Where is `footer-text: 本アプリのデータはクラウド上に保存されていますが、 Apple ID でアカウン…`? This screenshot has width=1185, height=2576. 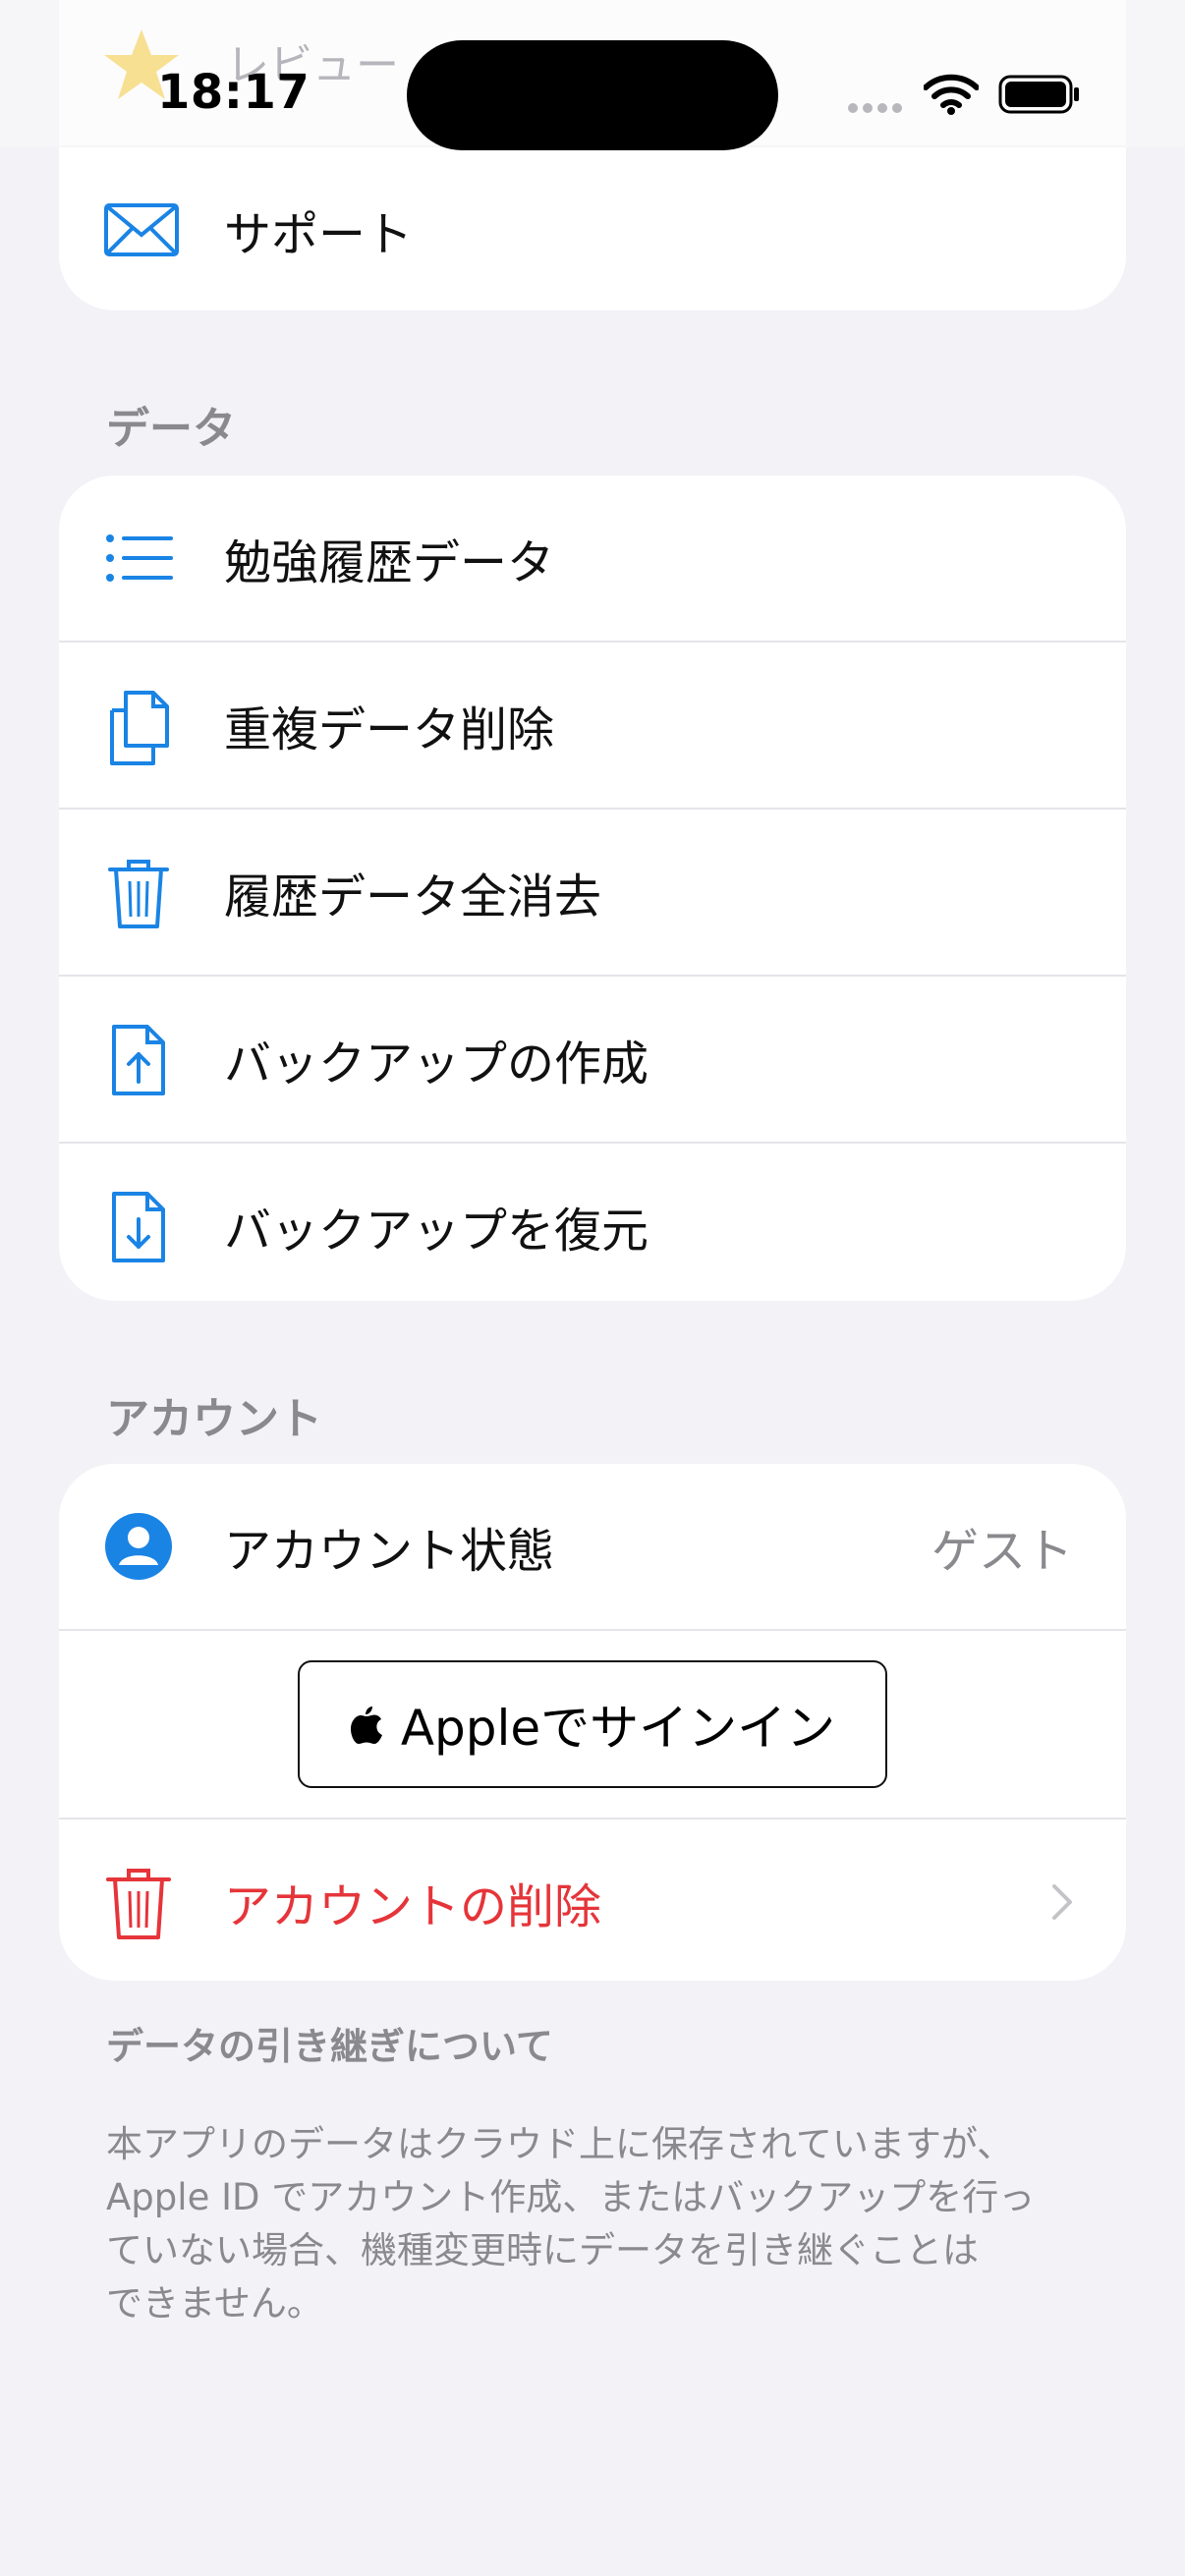 footer-text: 本アプリのデータはクラウド上に保存されていますが、 Apple ID でアカウン… is located at coordinates (577, 2224).